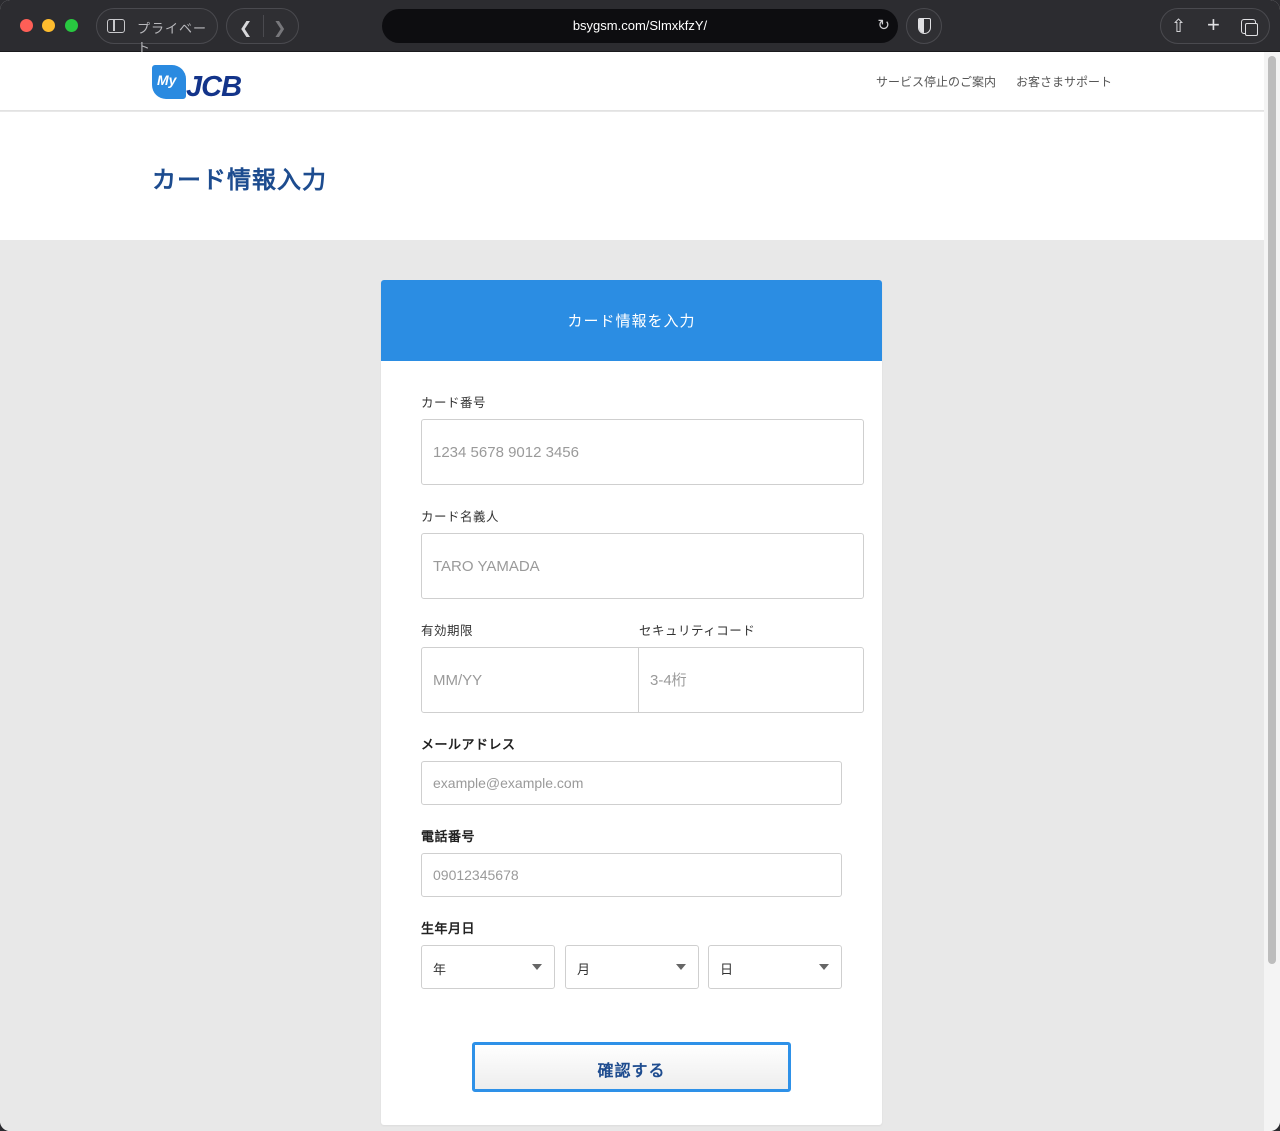  I want to click on share-icon: ⇧, so click(1178, 26).